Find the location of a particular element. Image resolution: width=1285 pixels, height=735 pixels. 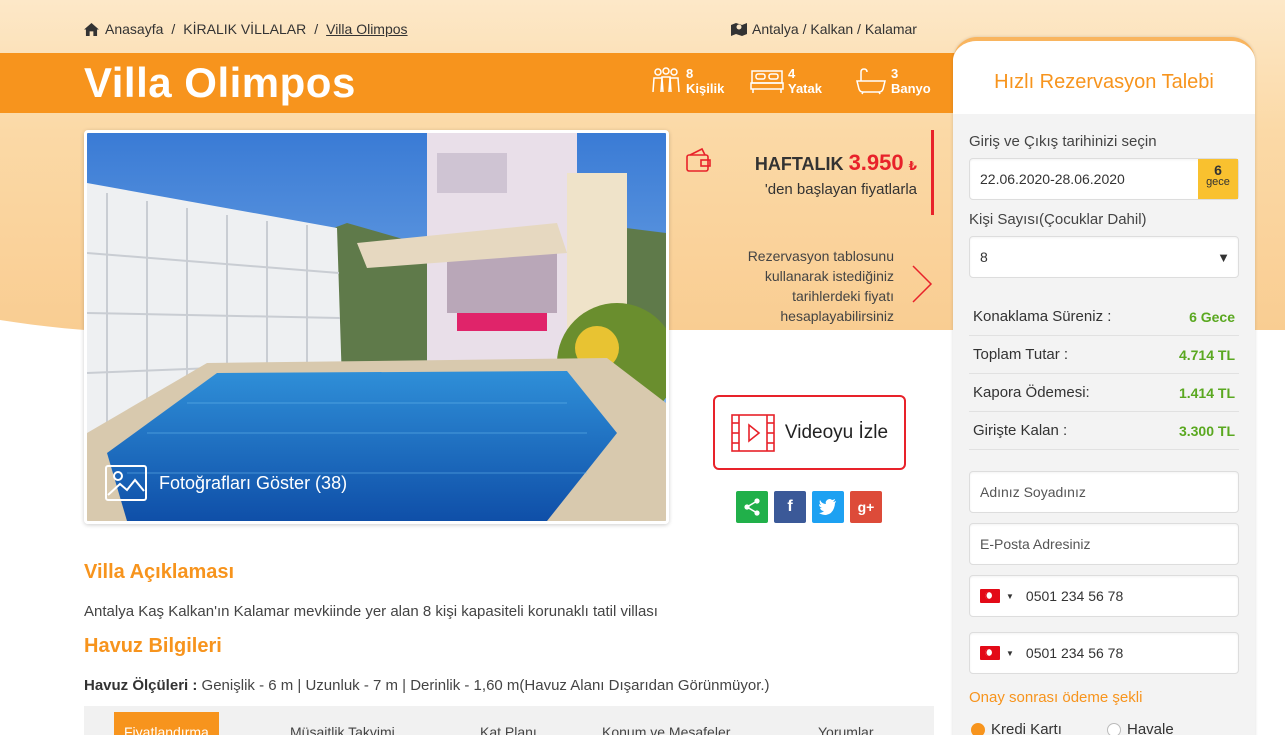

share-button is located at coordinates (752, 507).